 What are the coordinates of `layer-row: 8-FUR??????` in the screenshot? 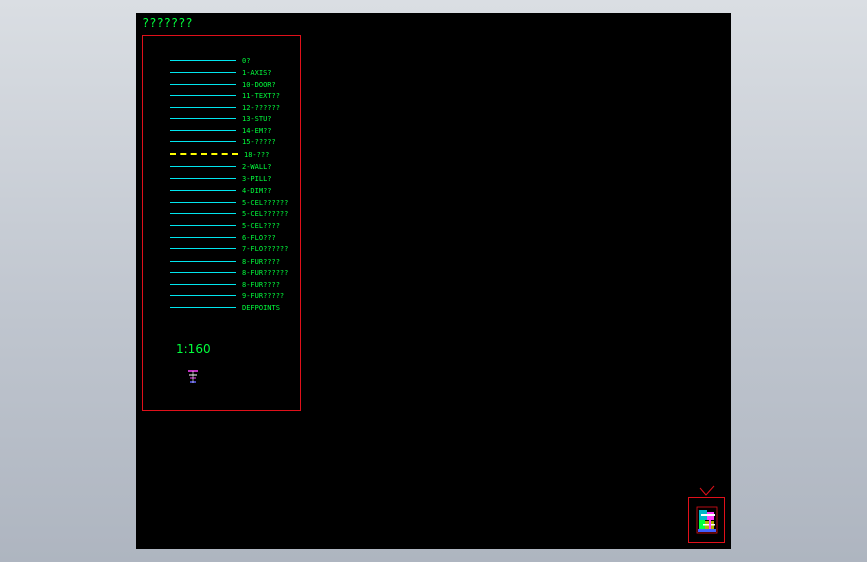 It's located at (222, 273).